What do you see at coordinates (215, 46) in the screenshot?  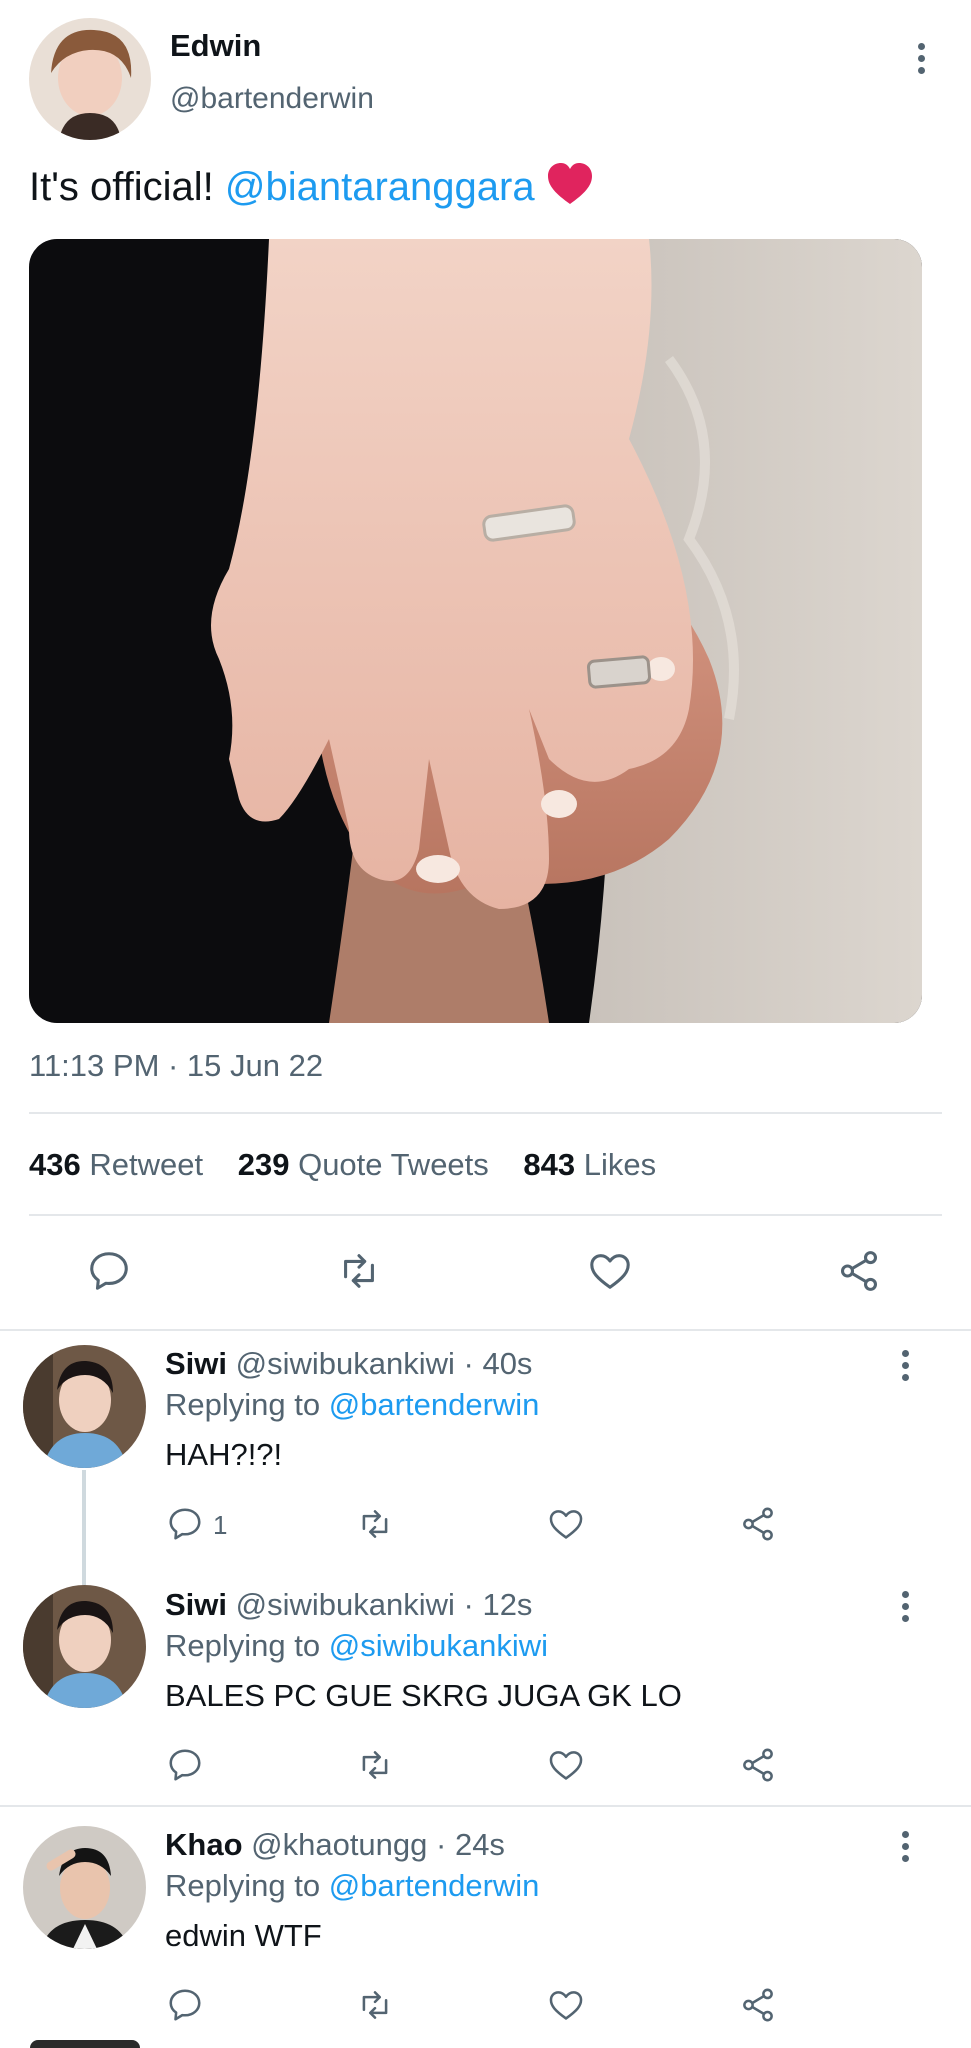 I see `author-name: Edwin` at bounding box center [215, 46].